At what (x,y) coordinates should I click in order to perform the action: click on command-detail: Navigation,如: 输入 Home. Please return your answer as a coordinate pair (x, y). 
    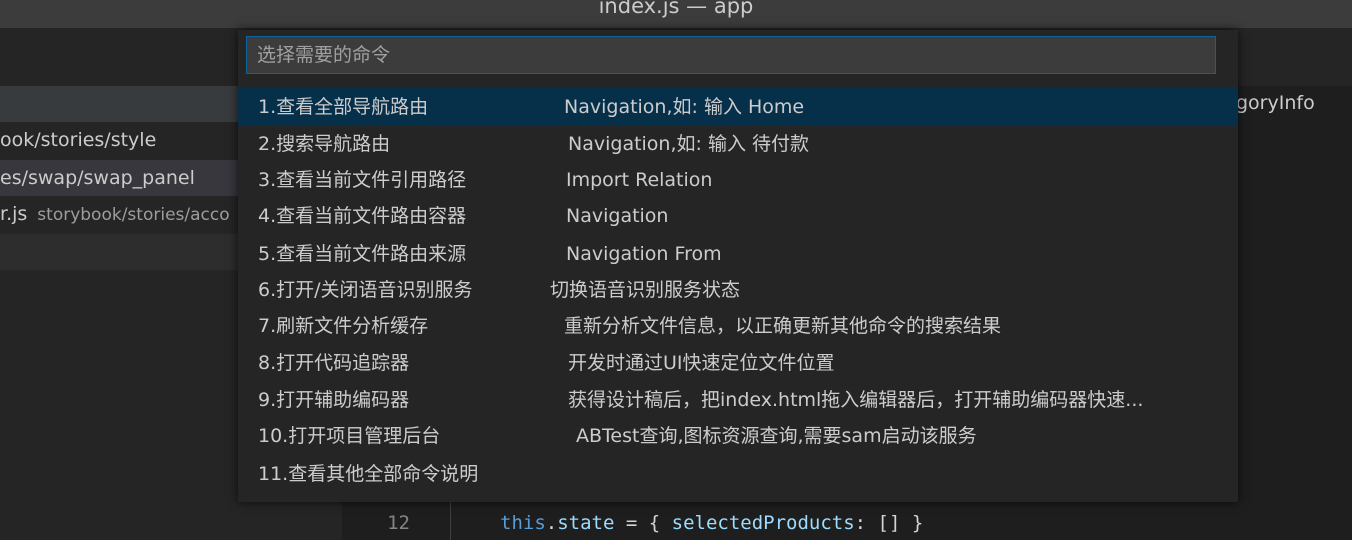
    Looking at the image, I should click on (684, 107).